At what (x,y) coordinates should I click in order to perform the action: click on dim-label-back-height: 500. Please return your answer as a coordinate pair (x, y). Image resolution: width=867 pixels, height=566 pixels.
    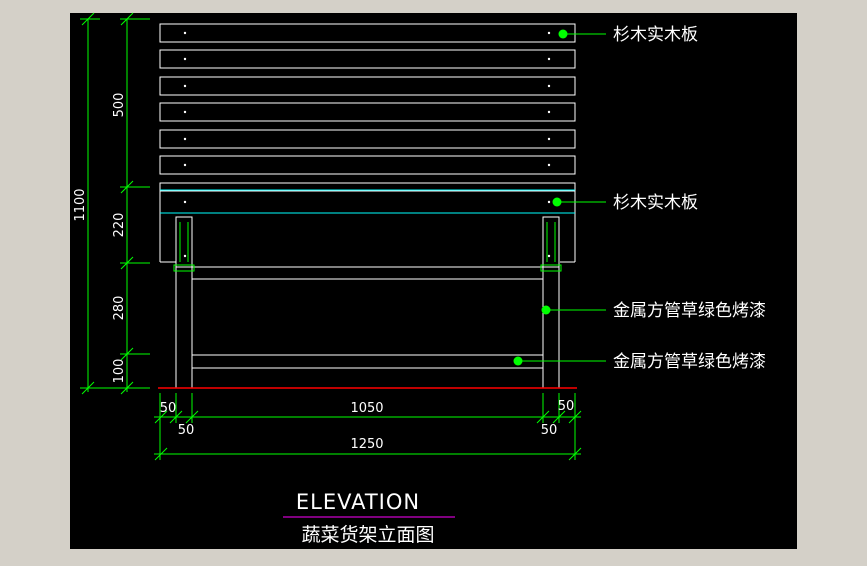
    Looking at the image, I should click on (119, 105).